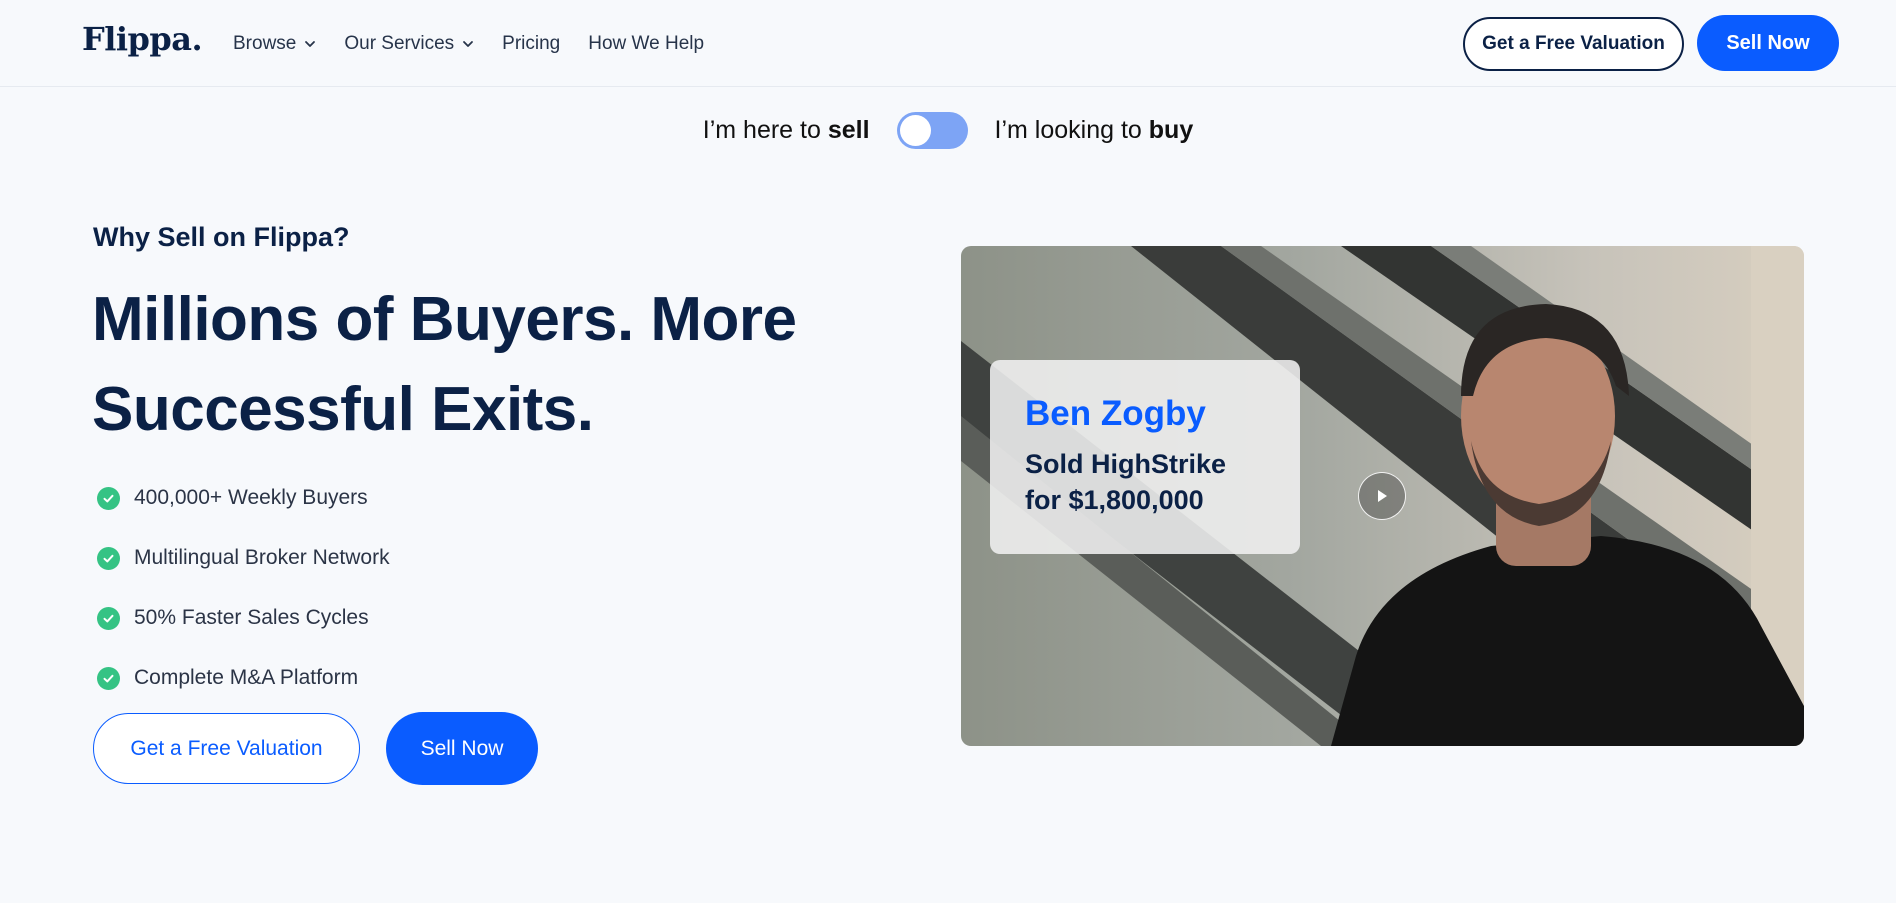 The image size is (1896, 903). Describe the element at coordinates (142, 39) in the screenshot. I see `flippa-logo: Flippa.` at that location.